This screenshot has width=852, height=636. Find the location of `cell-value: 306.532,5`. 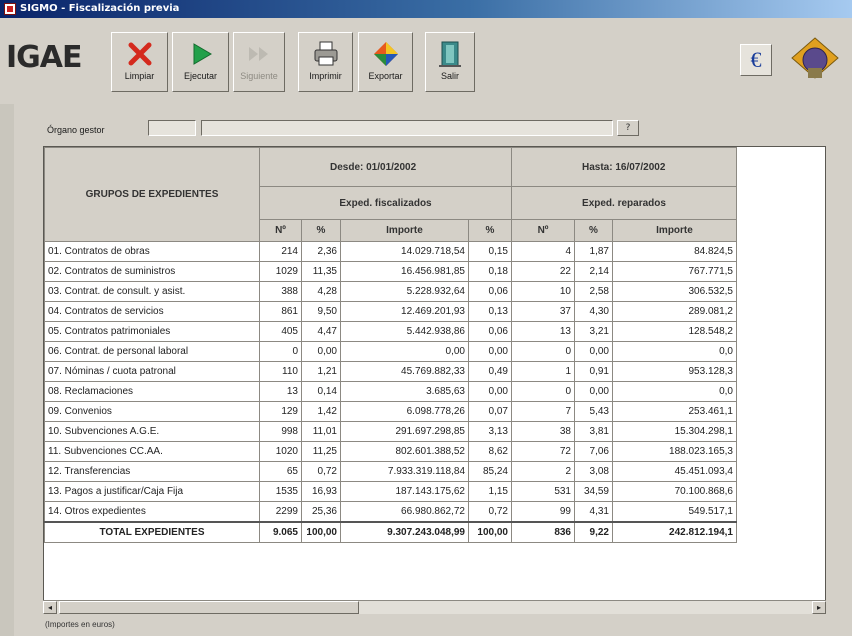

cell-value: 306.532,5 is located at coordinates (674, 291).